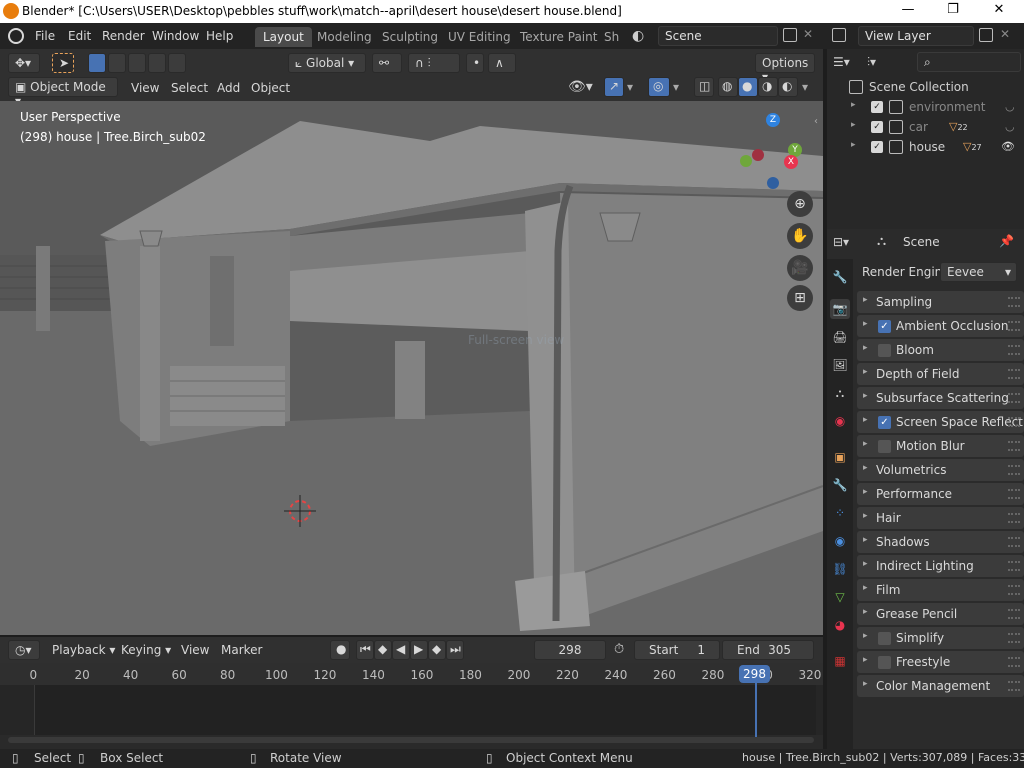 The width and height of the screenshot is (1024, 768). What do you see at coordinates (434, 63) in the screenshot?
I see `snap-dropdown: ∩ ⫶` at bounding box center [434, 63].